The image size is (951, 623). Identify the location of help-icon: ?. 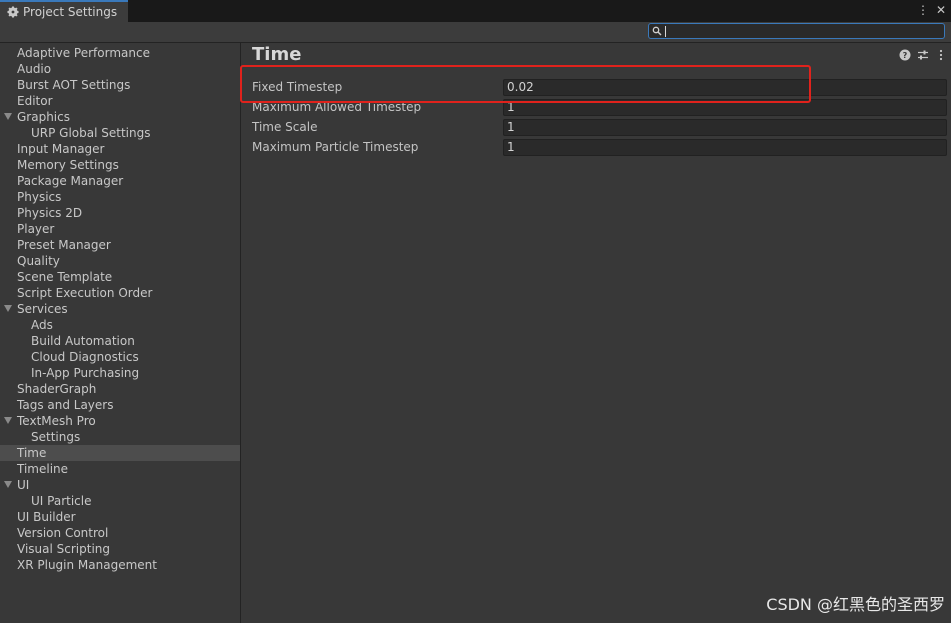
(905, 55).